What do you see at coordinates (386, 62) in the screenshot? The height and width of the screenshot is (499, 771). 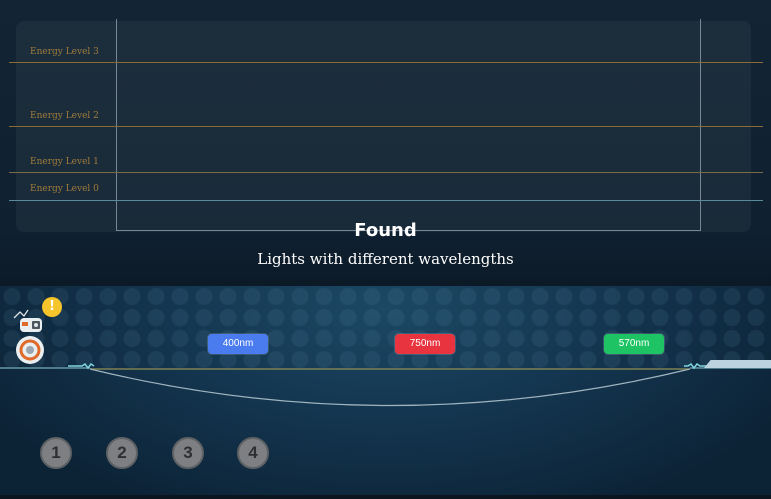 I see `energy-level-3-line` at bounding box center [386, 62].